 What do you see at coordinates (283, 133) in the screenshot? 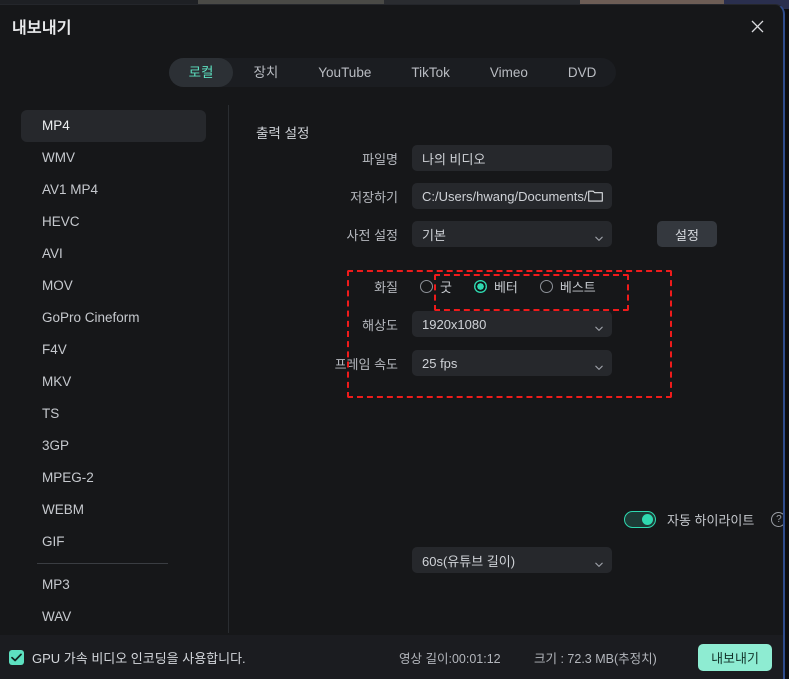
I see `section-title: 출력 설정` at bounding box center [283, 133].